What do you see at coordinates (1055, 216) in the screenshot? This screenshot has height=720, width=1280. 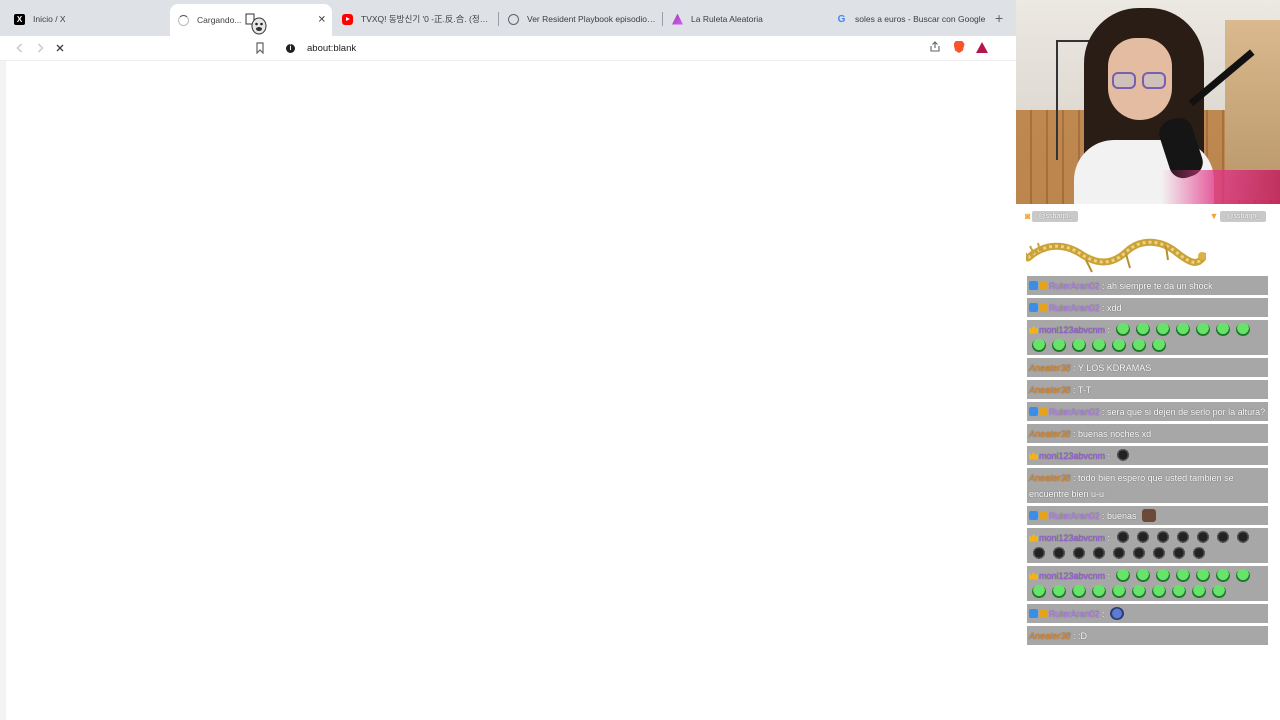 I see `social-handle-left: @ssharjh_` at bounding box center [1055, 216].